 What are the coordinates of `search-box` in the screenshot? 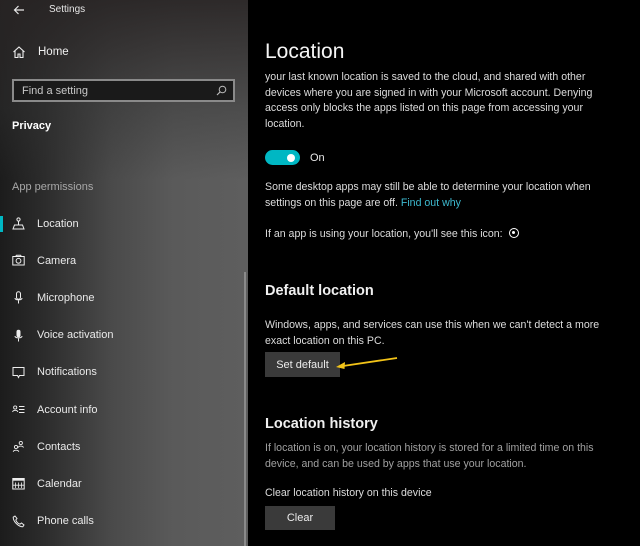 It's located at (123, 90).